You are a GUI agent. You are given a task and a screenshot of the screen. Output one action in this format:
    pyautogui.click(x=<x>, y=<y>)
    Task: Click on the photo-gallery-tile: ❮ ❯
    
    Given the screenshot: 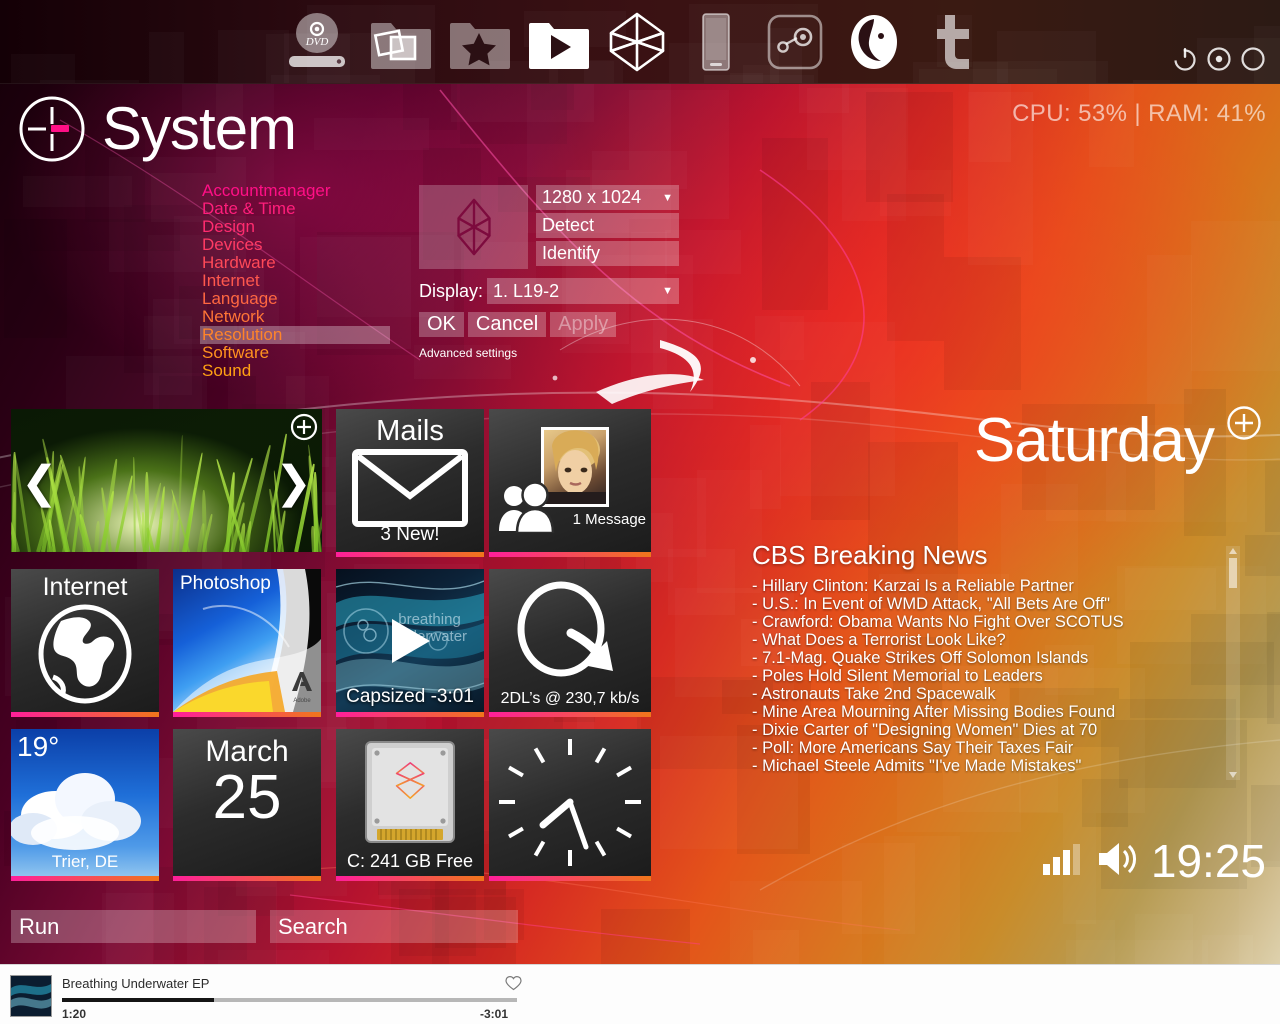 What is the action you would take?
    pyautogui.click(x=166, y=483)
    